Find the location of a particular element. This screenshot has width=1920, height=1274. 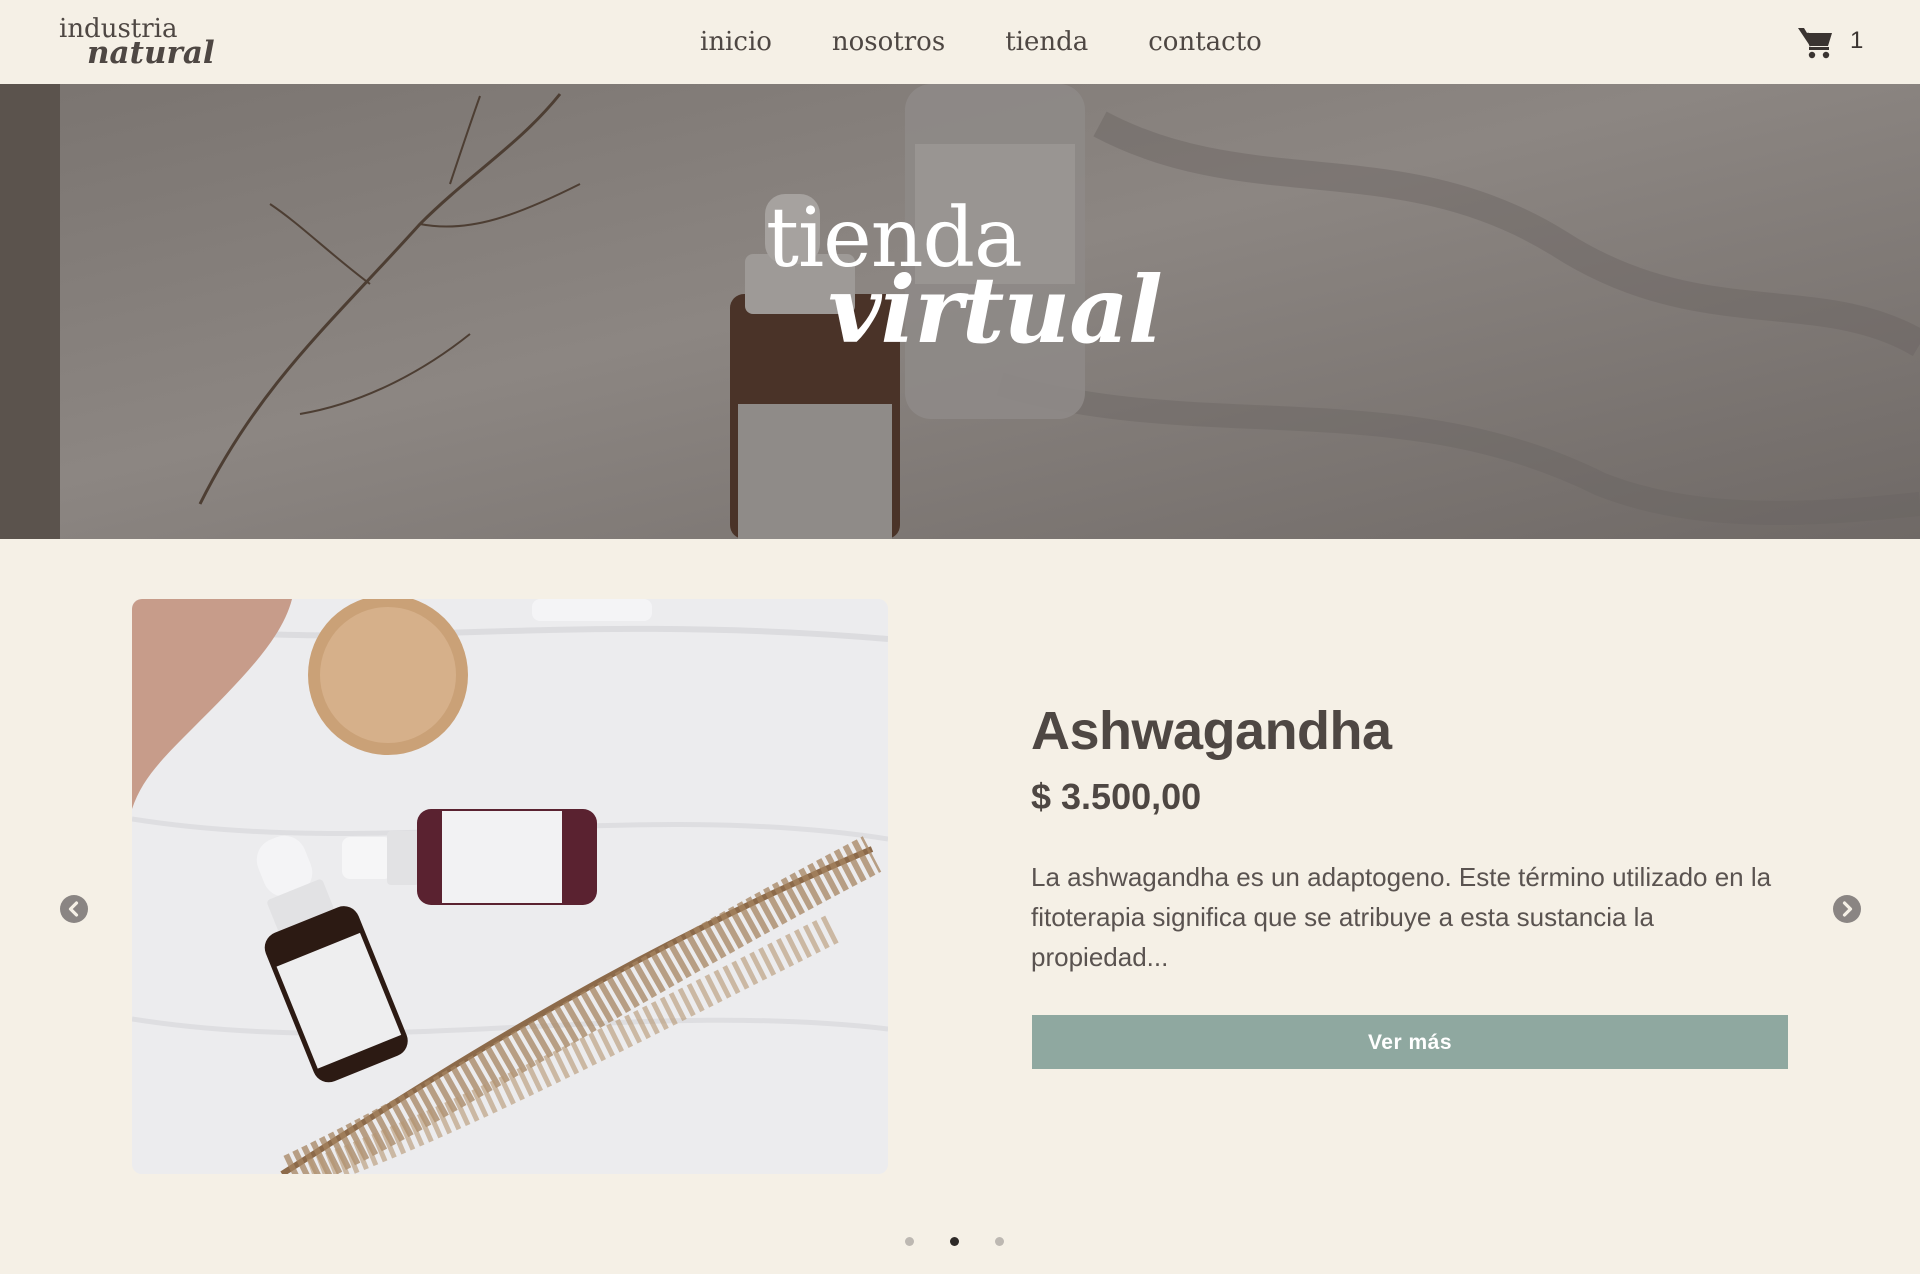

carousel-prev-button is located at coordinates (74, 909).